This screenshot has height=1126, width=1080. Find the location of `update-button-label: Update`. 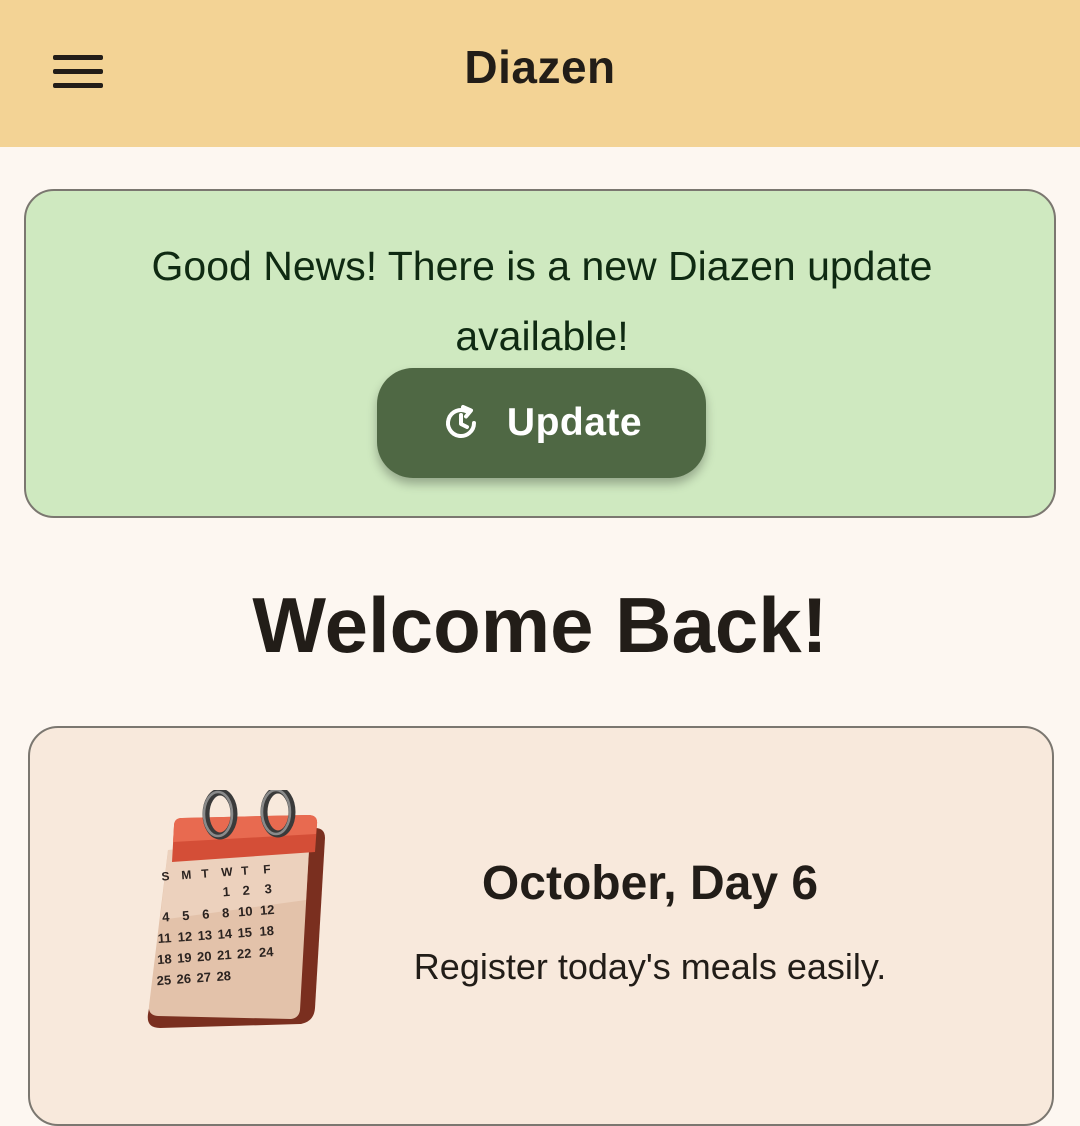

update-button-label: Update is located at coordinates (574, 422).